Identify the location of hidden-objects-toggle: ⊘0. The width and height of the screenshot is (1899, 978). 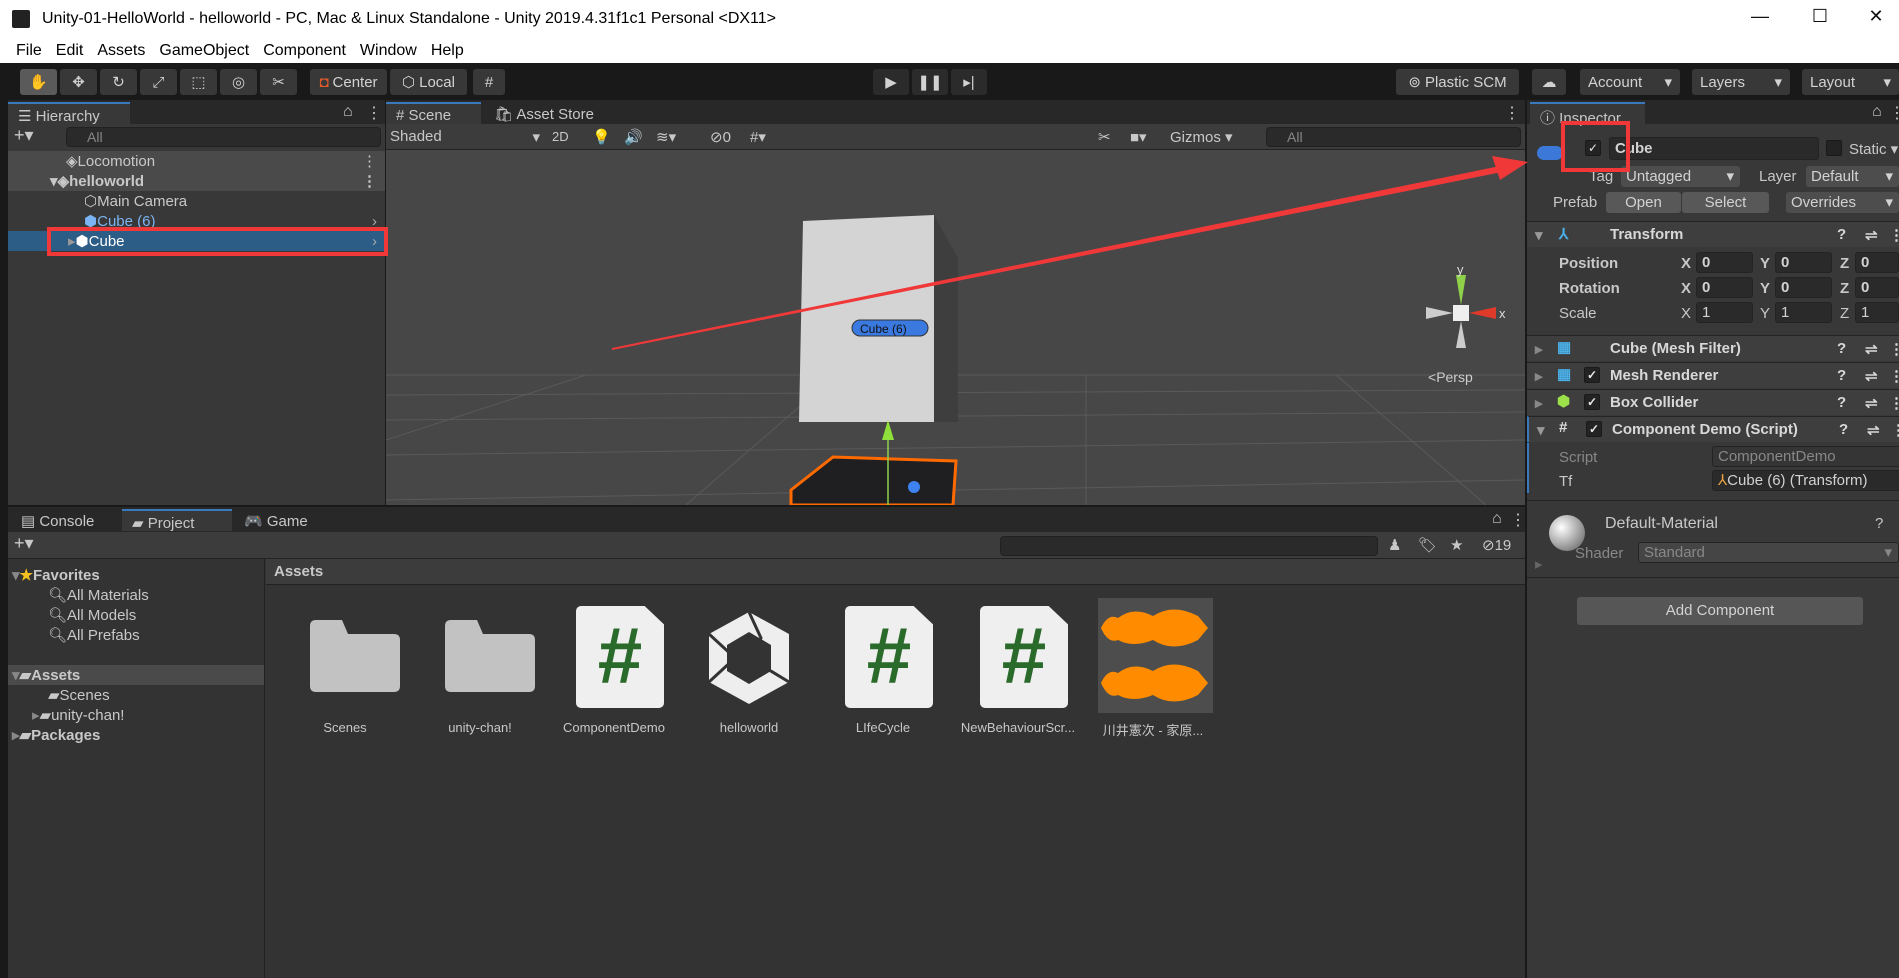
(720, 137).